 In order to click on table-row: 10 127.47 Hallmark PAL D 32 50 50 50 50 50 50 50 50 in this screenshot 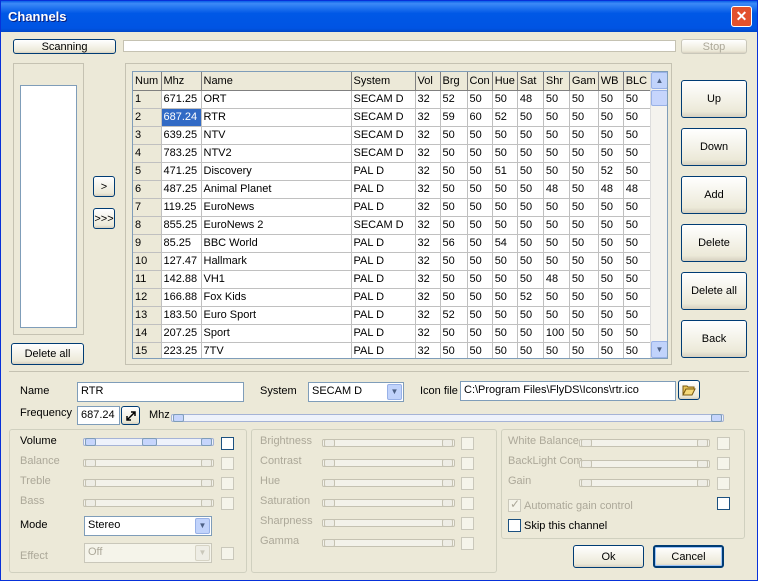, I will do `click(392, 261)`.